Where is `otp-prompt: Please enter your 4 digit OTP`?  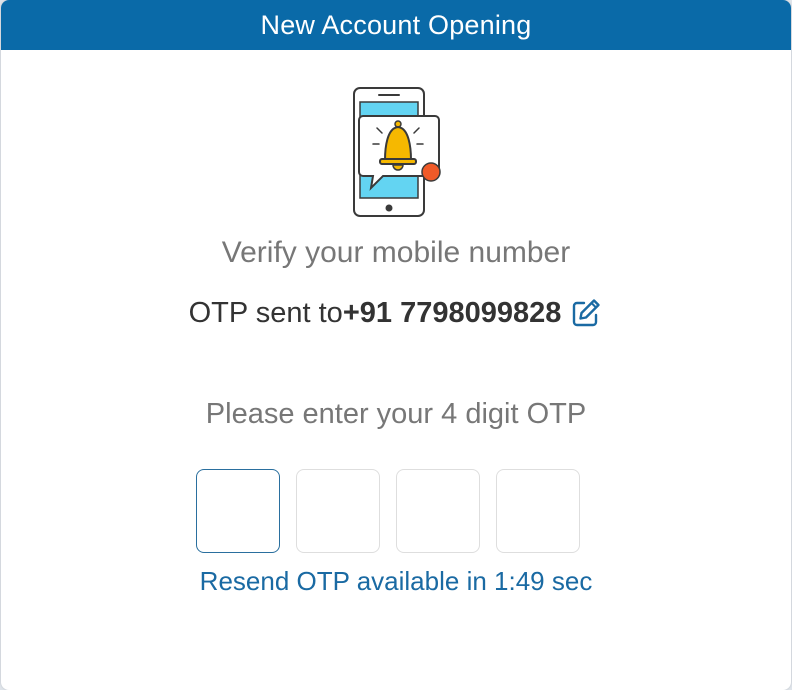 otp-prompt: Please enter your 4 digit OTP is located at coordinates (396, 414).